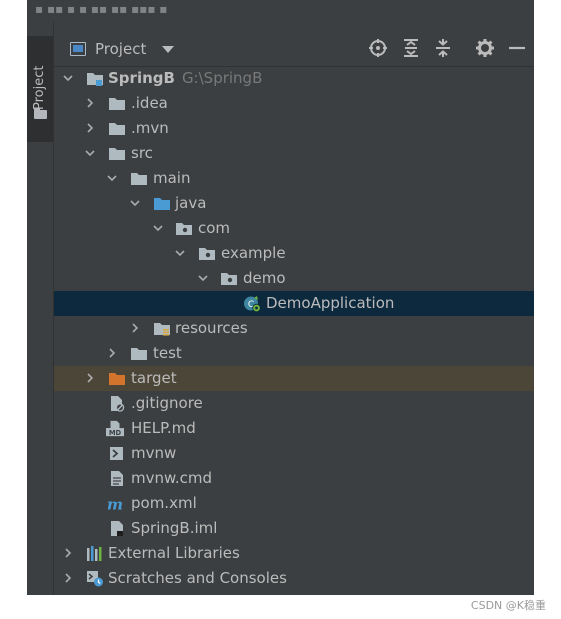 Image resolution: width=561 pixels, height=619 pixels. Describe the element at coordinates (214, 228) in the screenshot. I see `tree-item-label: com` at that location.